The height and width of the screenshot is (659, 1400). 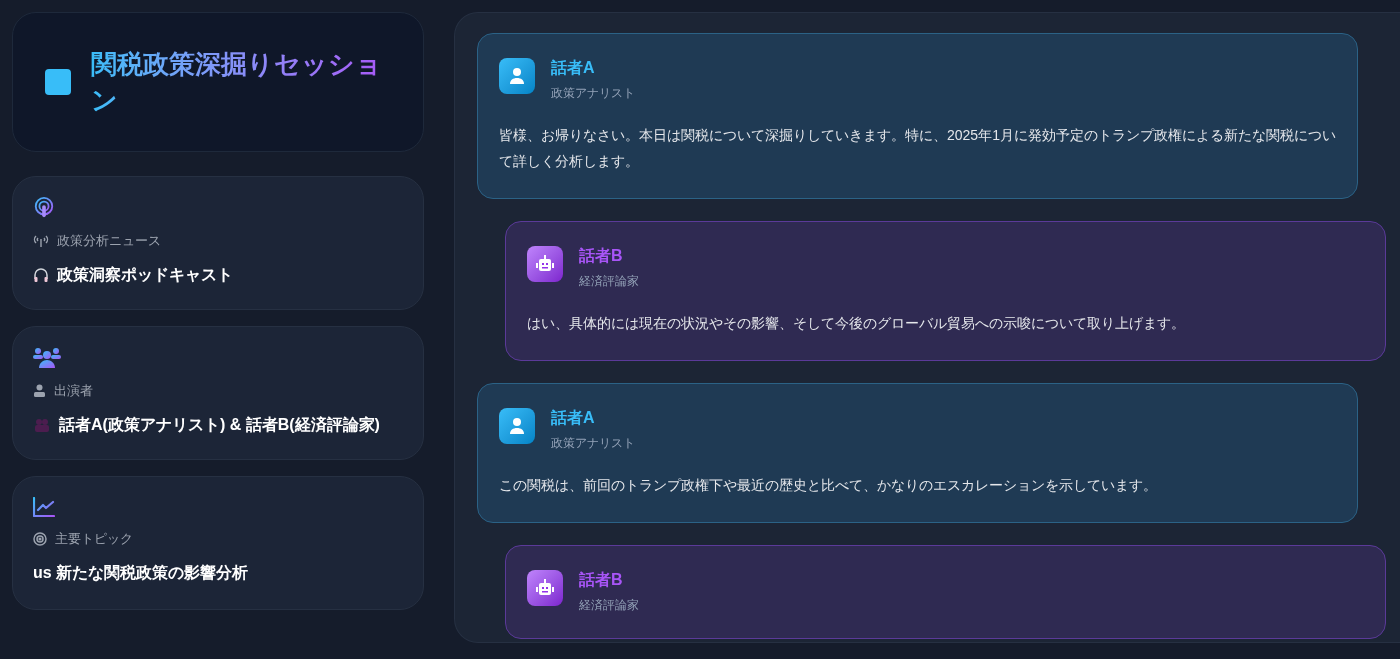 I want to click on silhouettes-icon, so click(x=42, y=424).